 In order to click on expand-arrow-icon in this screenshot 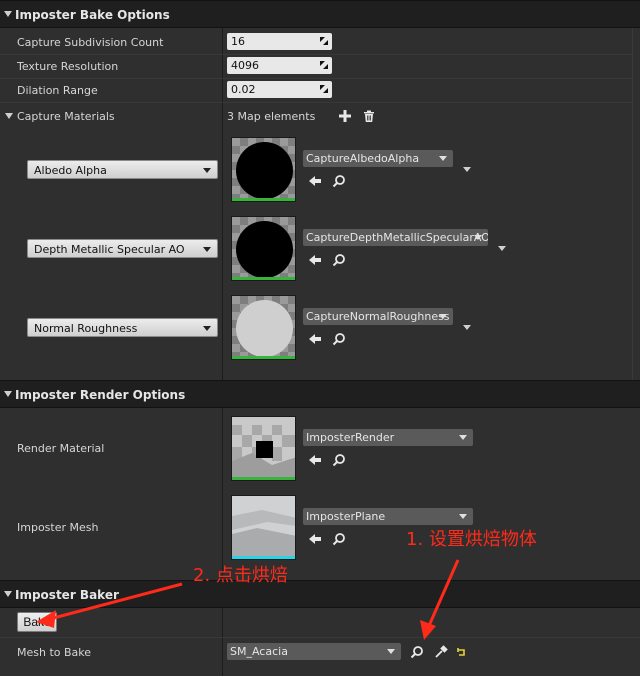, I will do `click(9, 116)`.